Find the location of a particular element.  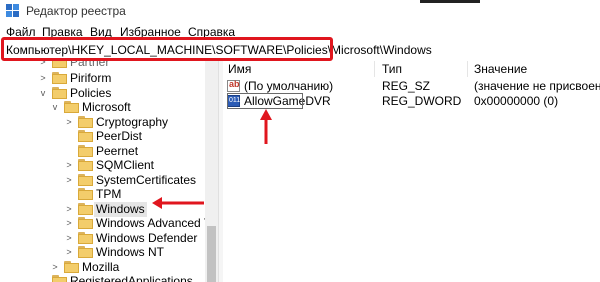

value-type: REG_SZ is located at coordinates (406, 86).